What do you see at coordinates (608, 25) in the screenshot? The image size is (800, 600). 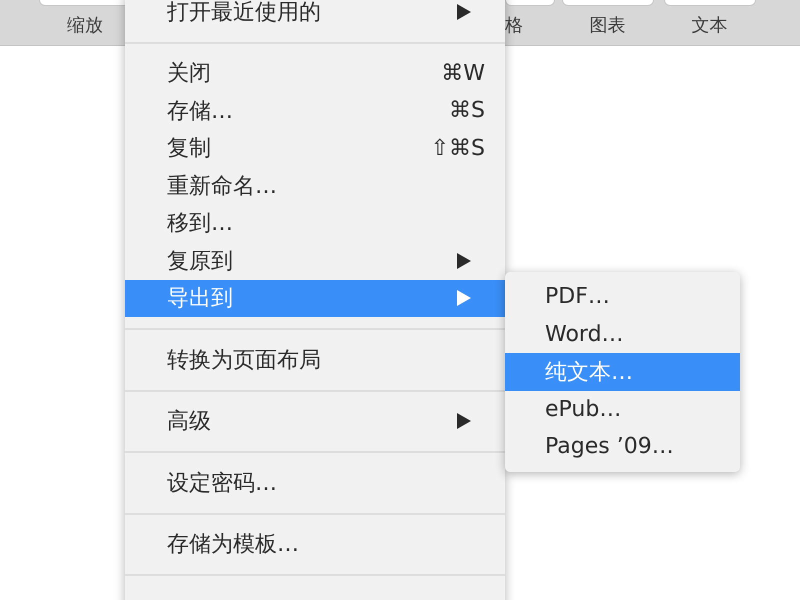 I see `toolbar-label: 图表` at bounding box center [608, 25].